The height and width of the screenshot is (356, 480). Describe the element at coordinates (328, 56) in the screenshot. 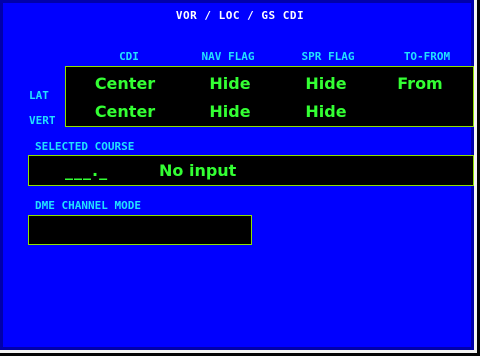

I see `column-header-spr-flag: SPR FLAG` at that location.